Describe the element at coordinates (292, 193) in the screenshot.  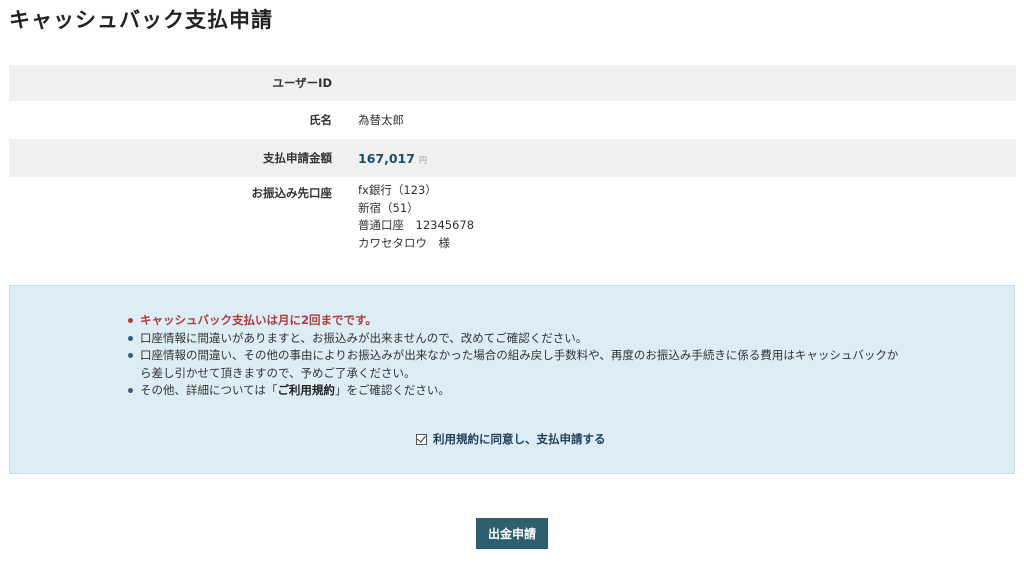
I see `account-label: お振込み先口座` at that location.